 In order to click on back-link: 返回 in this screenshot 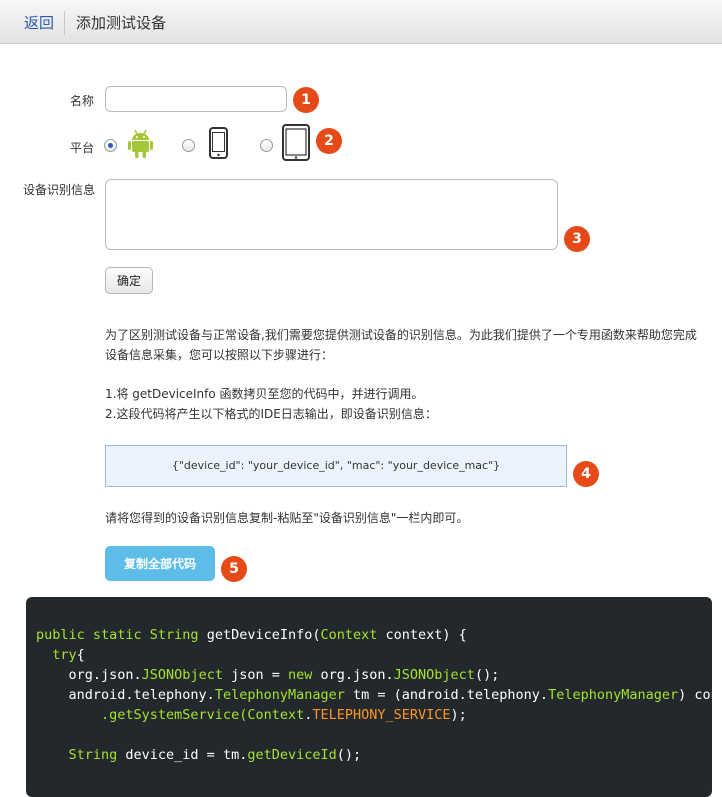, I will do `click(39, 22)`.